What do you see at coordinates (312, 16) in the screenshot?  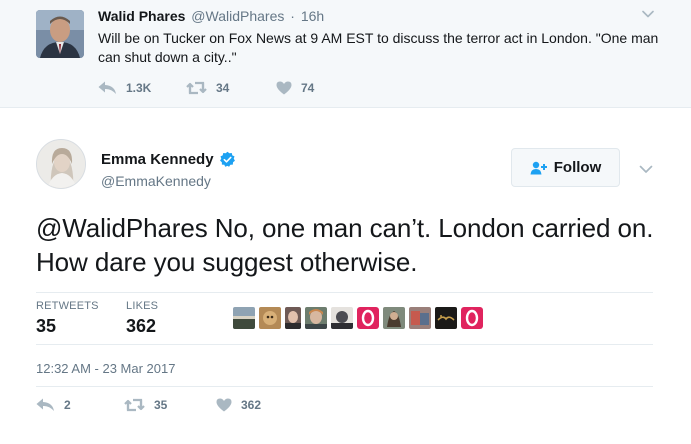 I see `parent-time: 16h` at bounding box center [312, 16].